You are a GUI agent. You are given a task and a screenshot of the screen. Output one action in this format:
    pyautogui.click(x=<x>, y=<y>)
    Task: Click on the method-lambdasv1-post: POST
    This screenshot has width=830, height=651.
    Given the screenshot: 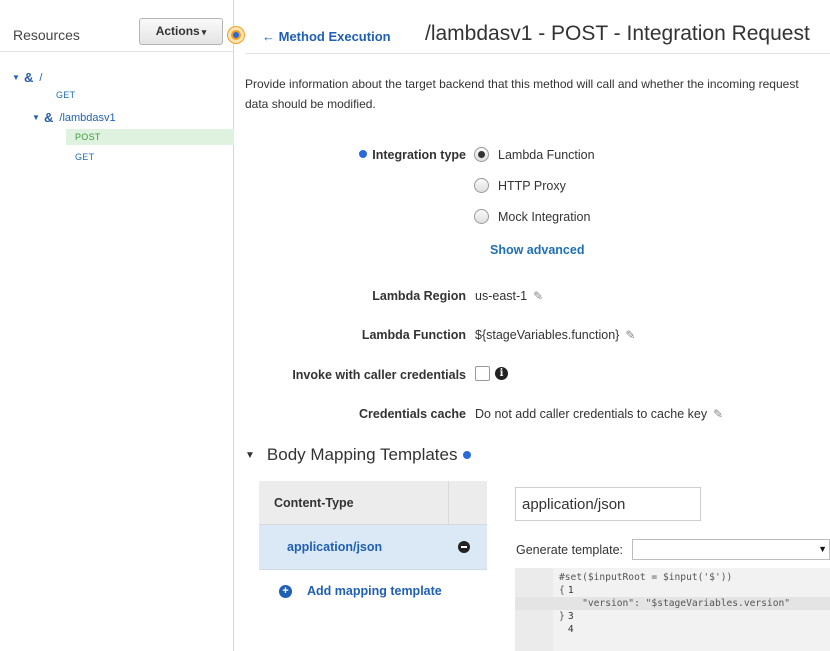 What is the action you would take?
    pyautogui.click(x=150, y=137)
    